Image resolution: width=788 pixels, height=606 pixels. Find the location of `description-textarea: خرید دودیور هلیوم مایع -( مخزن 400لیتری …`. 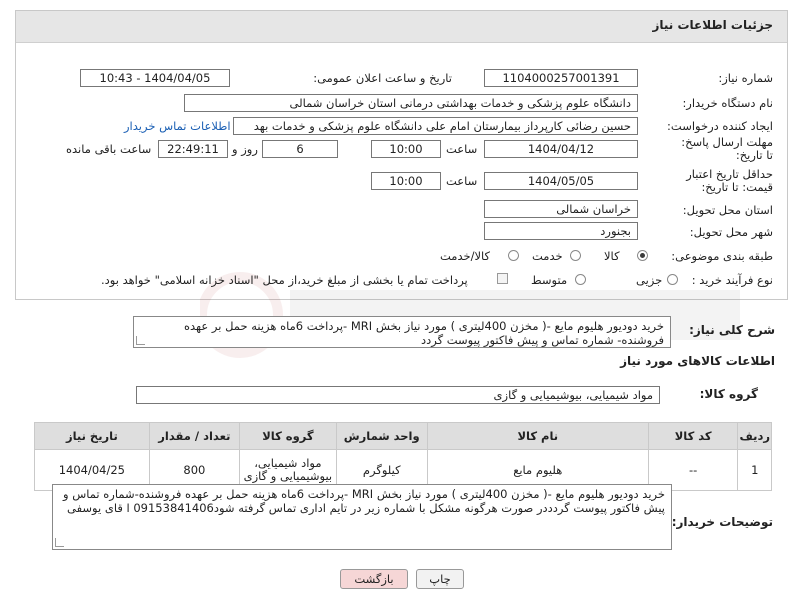

description-textarea: خرید دودیور هلیوم مایع -( مخزن 400لیتری … is located at coordinates (402, 332).